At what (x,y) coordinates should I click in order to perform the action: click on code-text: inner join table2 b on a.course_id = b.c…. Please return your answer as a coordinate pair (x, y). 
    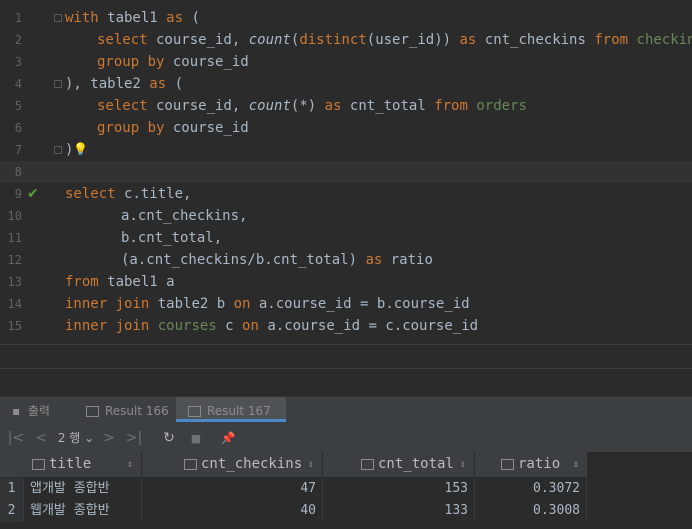
    Looking at the image, I should click on (267, 304).